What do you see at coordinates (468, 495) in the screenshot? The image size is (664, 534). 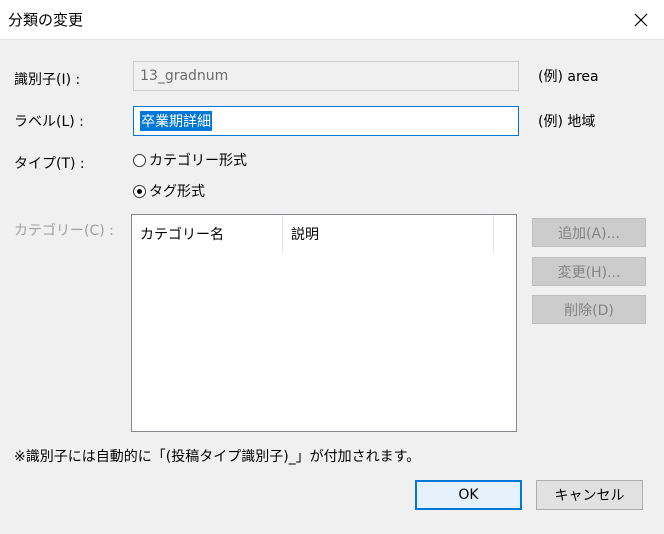 I see `ok-button: OK` at bounding box center [468, 495].